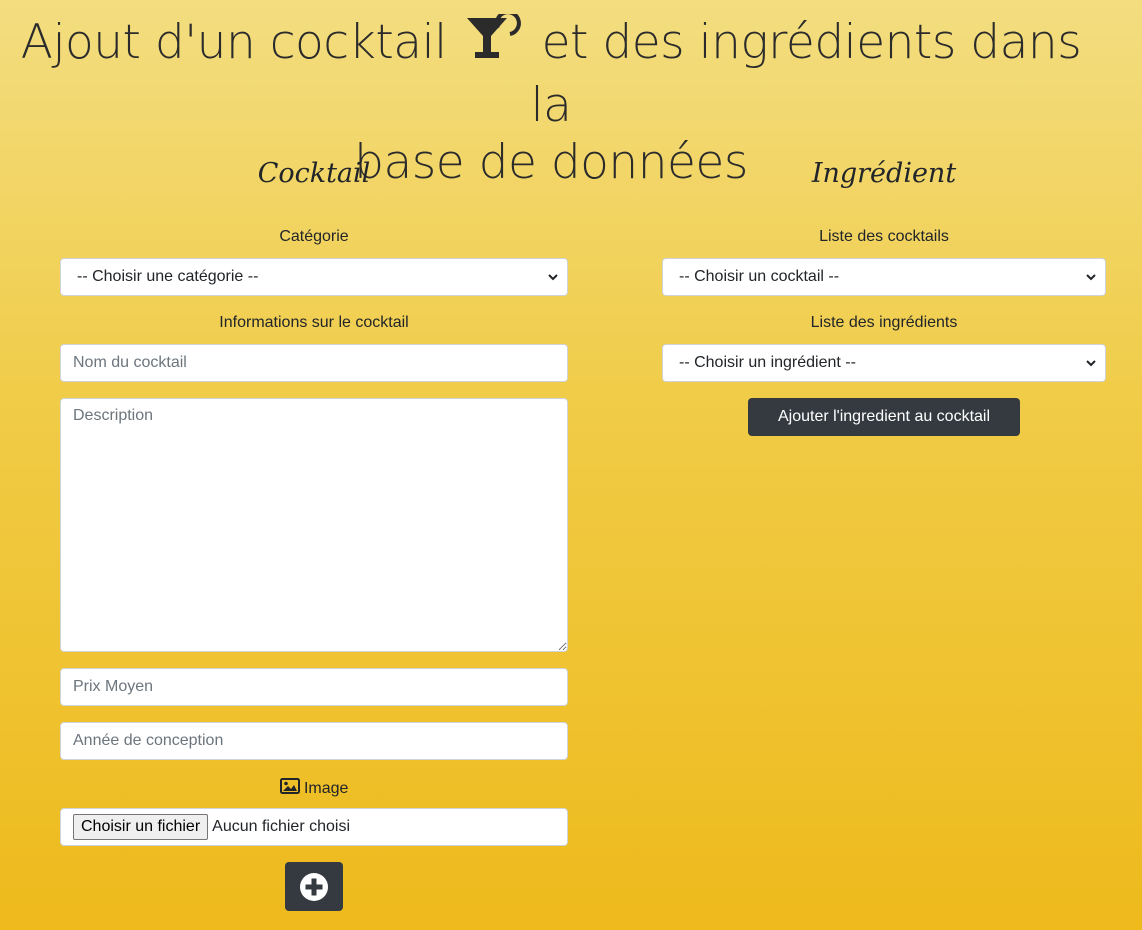 The image size is (1142, 930). I want to click on image-icon, so click(289, 786).